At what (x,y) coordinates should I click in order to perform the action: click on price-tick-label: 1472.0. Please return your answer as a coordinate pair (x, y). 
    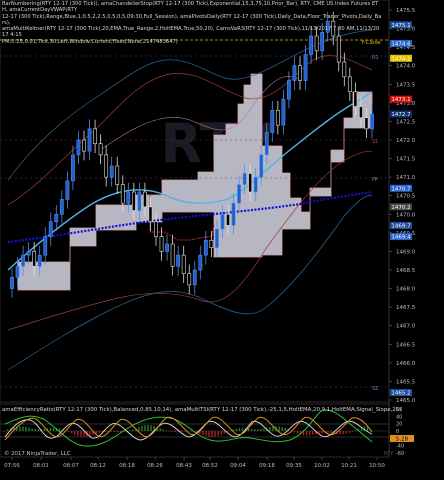
    Looking at the image, I should click on (406, 141).